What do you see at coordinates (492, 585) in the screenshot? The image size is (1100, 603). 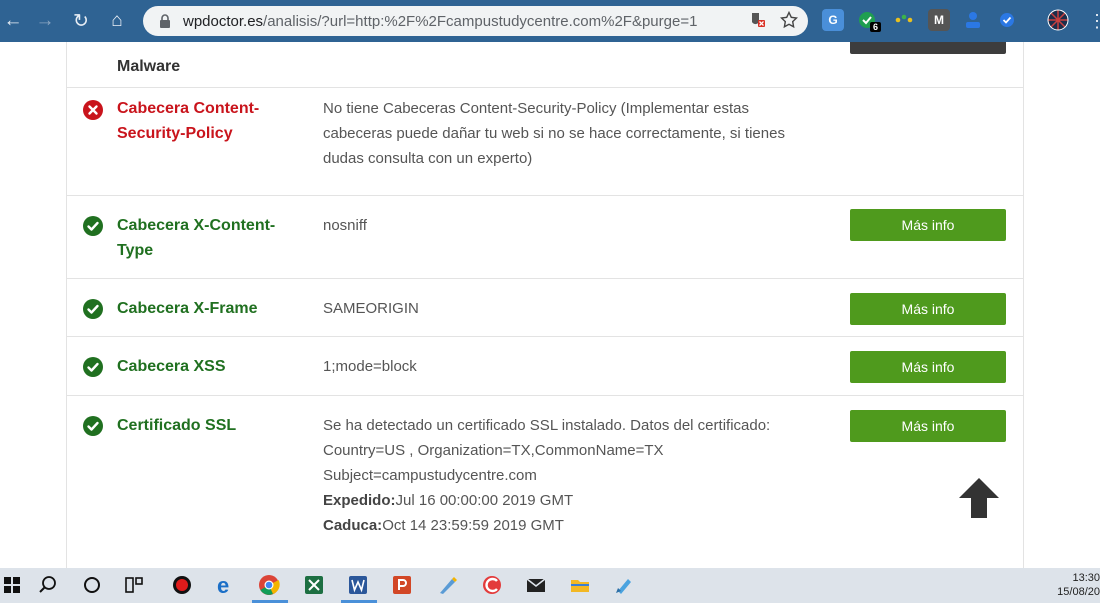 I see `ccleaner-icon` at bounding box center [492, 585].